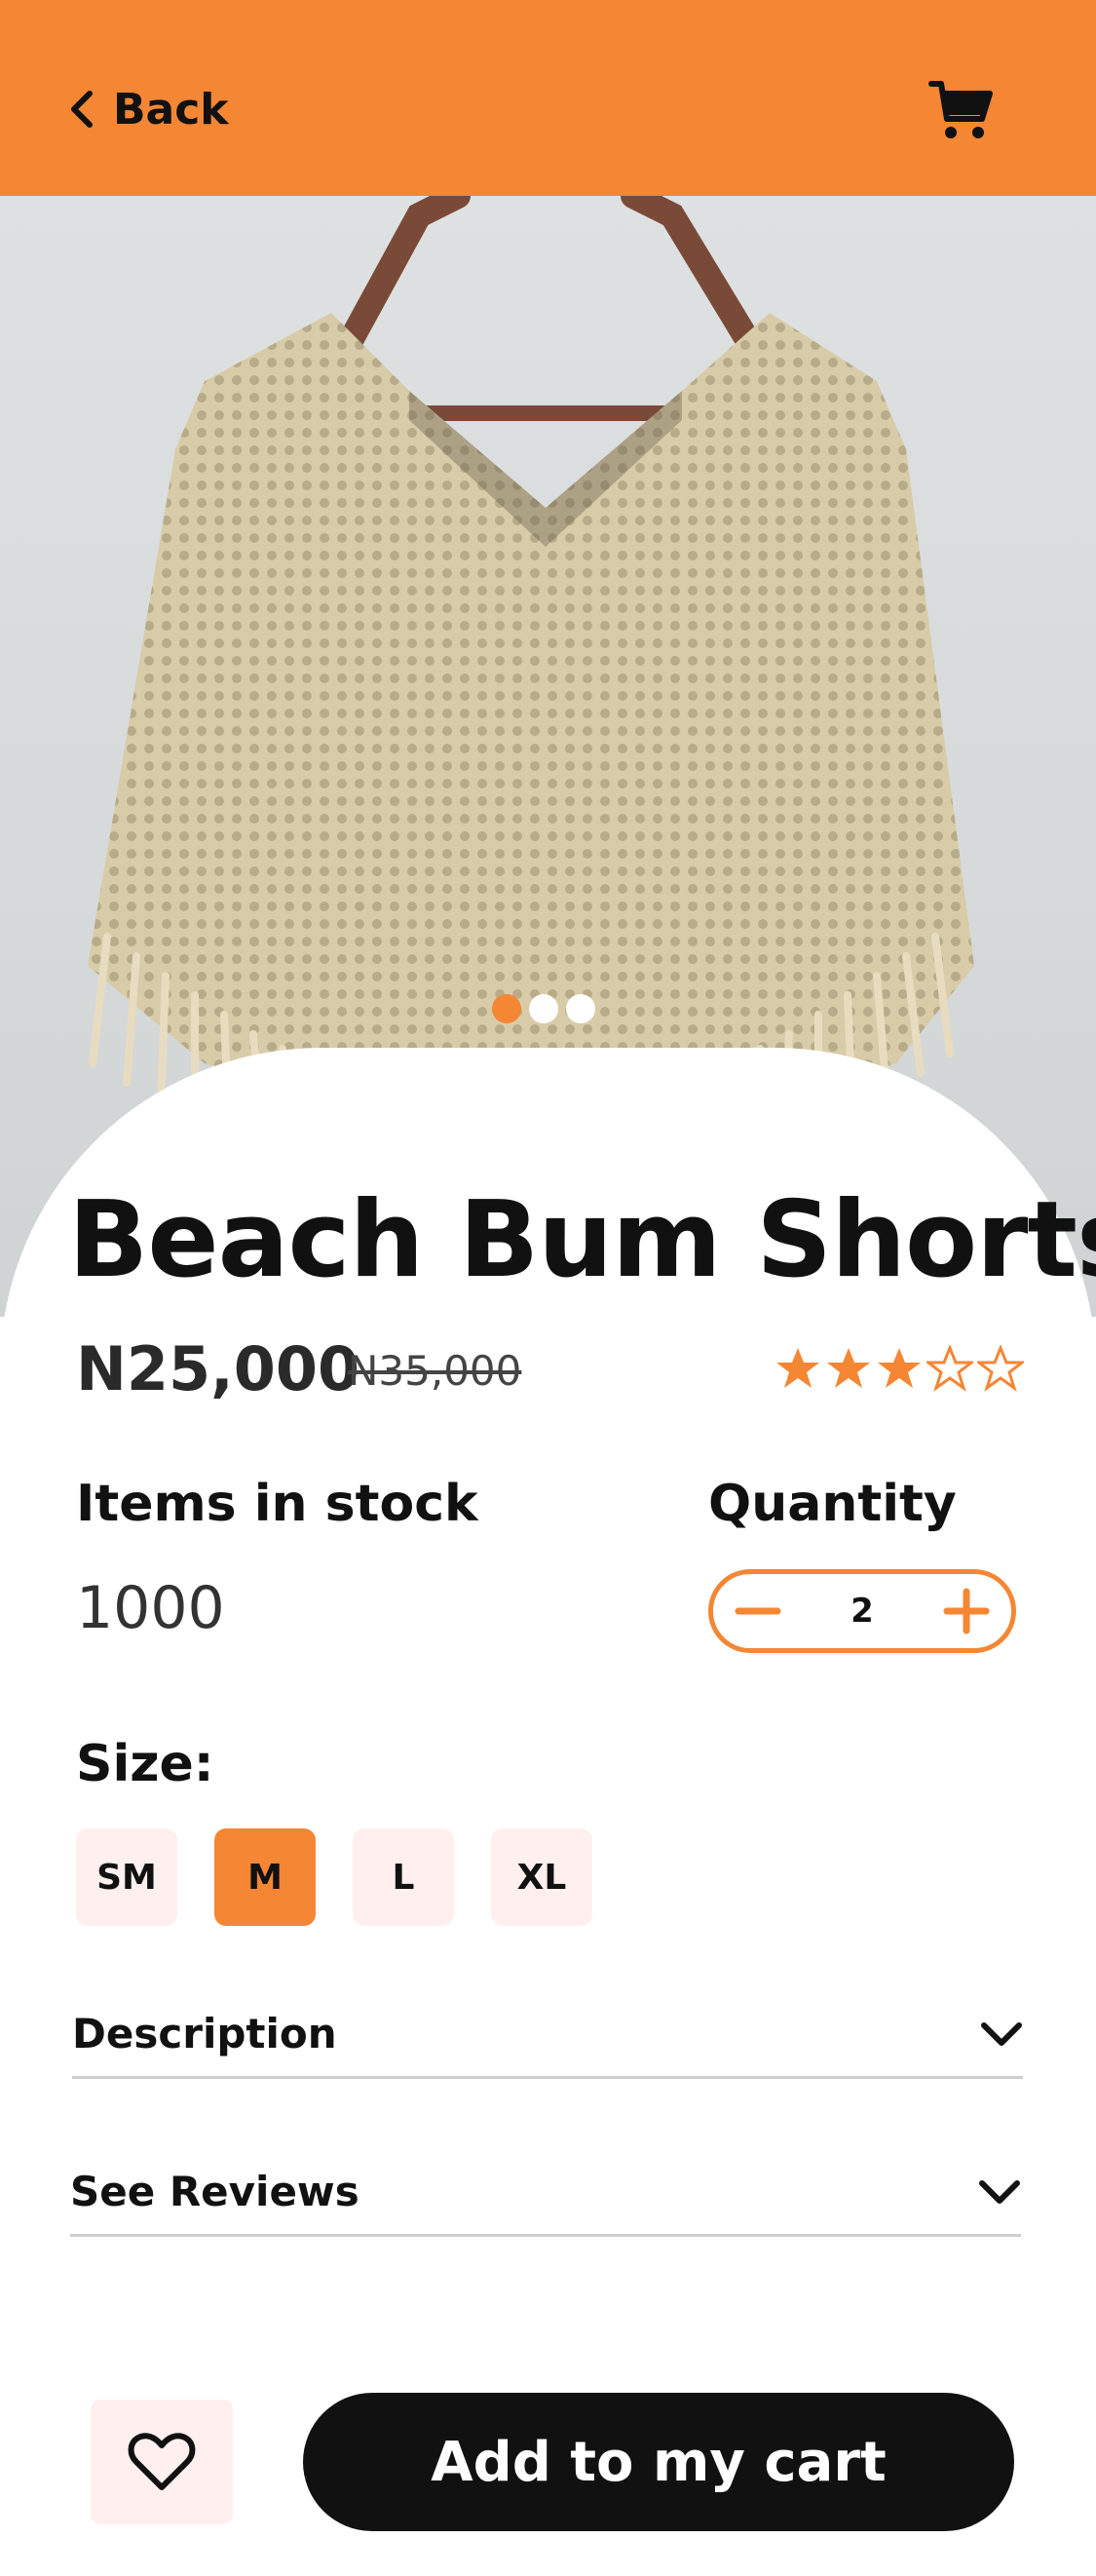 This screenshot has height=2576, width=1096. I want to click on increment-button, so click(966, 1611).